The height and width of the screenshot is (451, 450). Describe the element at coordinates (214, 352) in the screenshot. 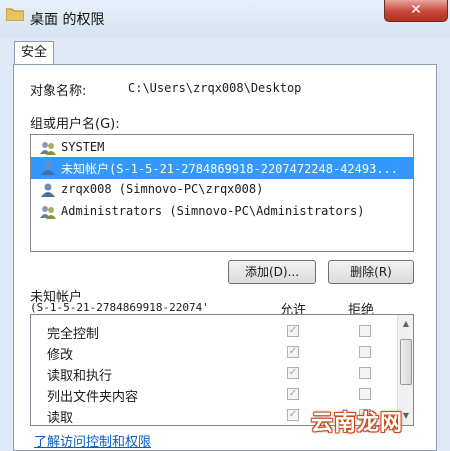

I see `permission-row-modify: 修改 ✓` at that location.